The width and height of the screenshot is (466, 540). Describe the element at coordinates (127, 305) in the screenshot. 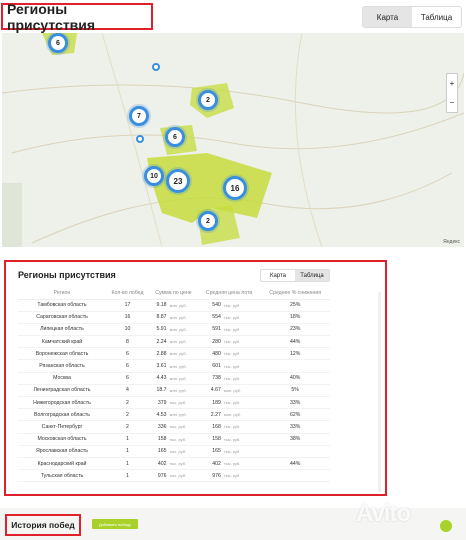

I see `wins-cell: 17` at that location.